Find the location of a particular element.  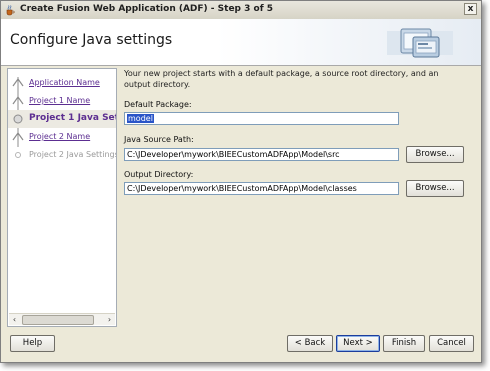

step-project-2-name: Project 2 Name is located at coordinates (62, 137).